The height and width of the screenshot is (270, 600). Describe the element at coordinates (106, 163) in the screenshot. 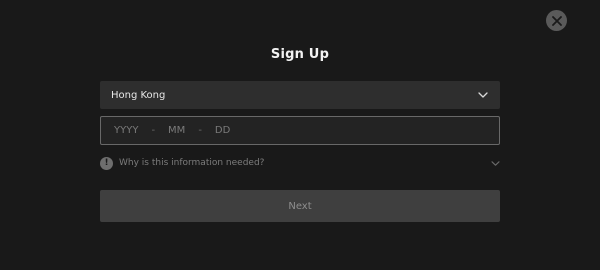

I see `info-icon: !` at that location.